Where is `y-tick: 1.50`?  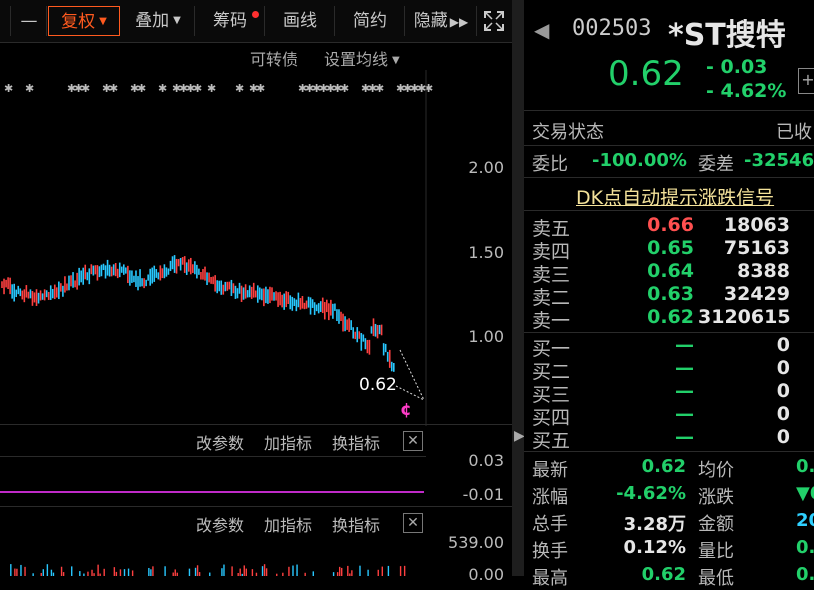
y-tick: 1.50 is located at coordinates (469, 252).